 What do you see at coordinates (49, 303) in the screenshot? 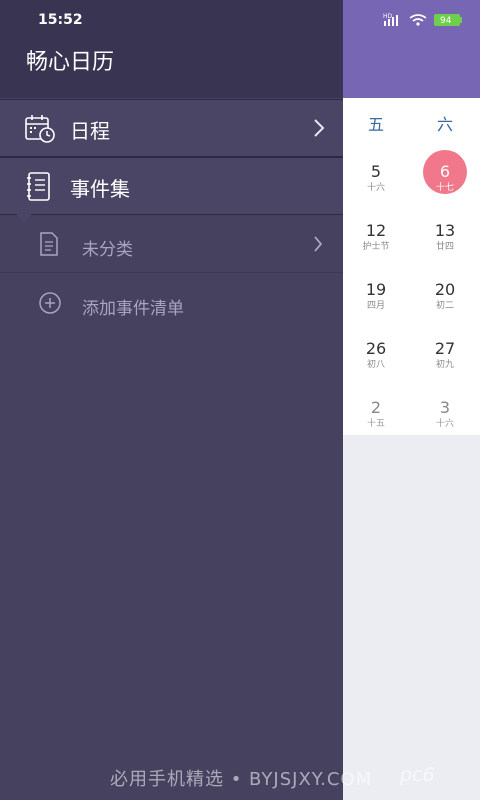
I see `add-circle-icon` at bounding box center [49, 303].